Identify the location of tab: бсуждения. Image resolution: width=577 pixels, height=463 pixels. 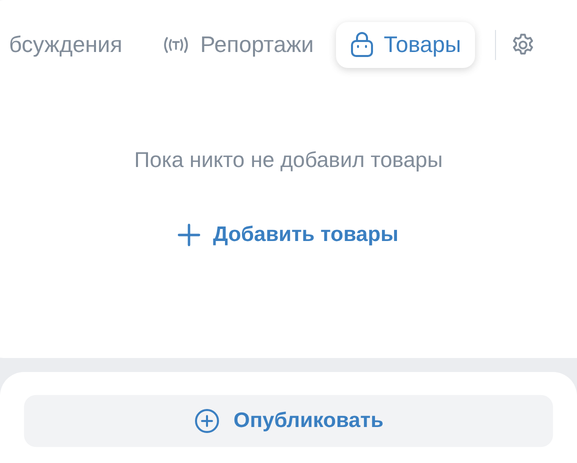
(72, 45).